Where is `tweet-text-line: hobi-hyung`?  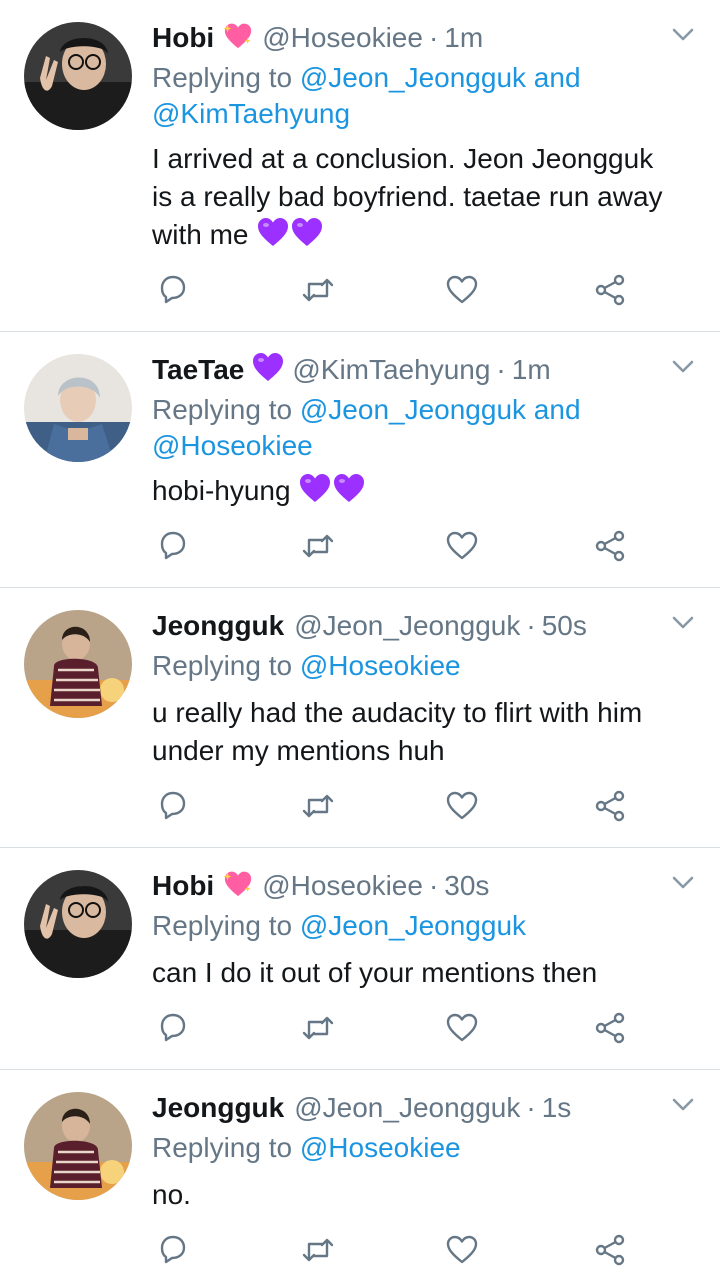 tweet-text-line: hobi-hyung is located at coordinates (424, 492).